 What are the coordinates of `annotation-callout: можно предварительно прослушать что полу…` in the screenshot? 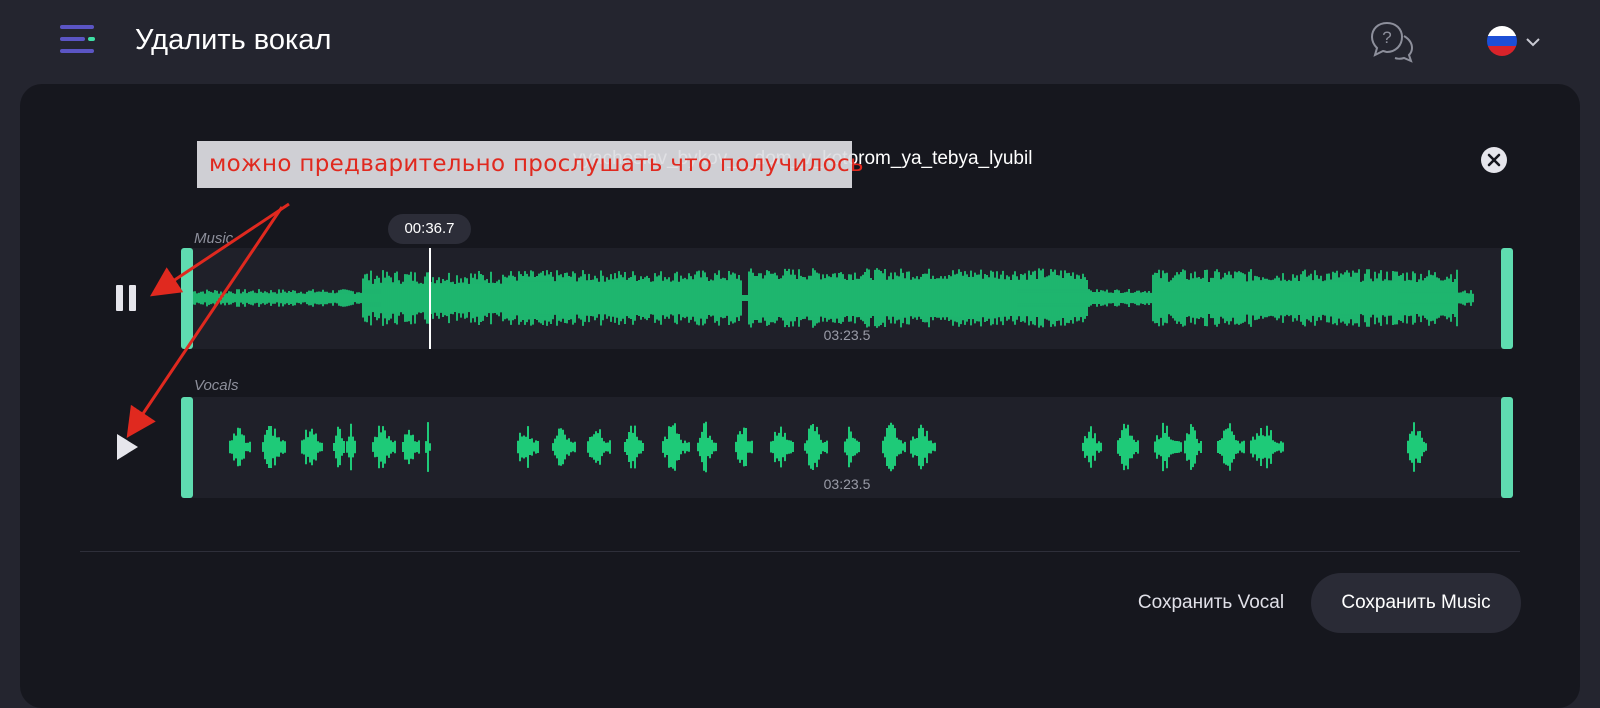 It's located at (530, 164).